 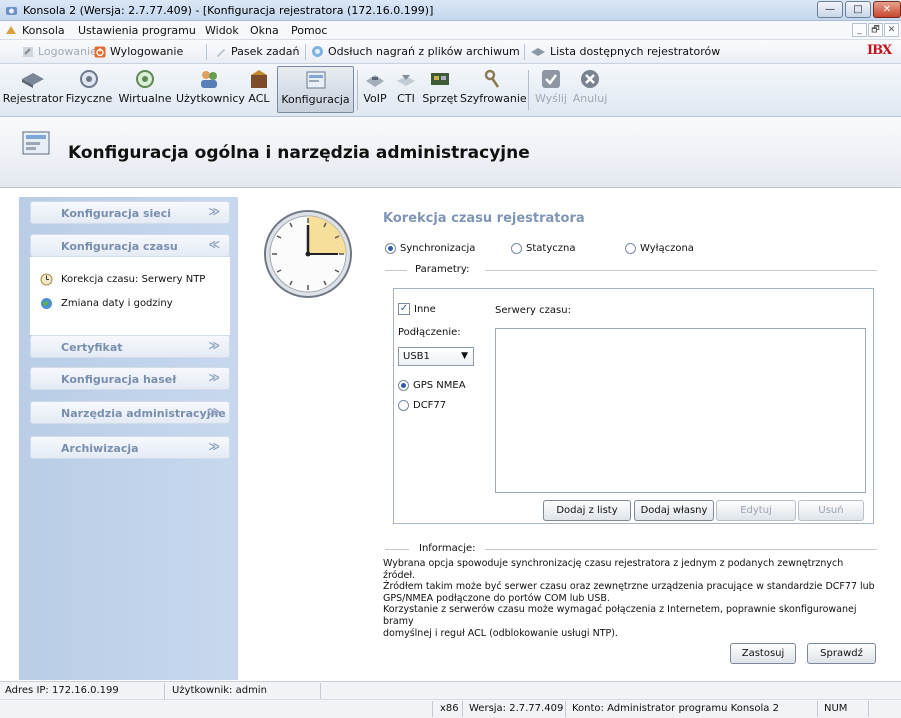 What do you see at coordinates (415, 51) in the screenshot?
I see `archive-playback-button: Odsłuch nagrań z plików archiwum` at bounding box center [415, 51].